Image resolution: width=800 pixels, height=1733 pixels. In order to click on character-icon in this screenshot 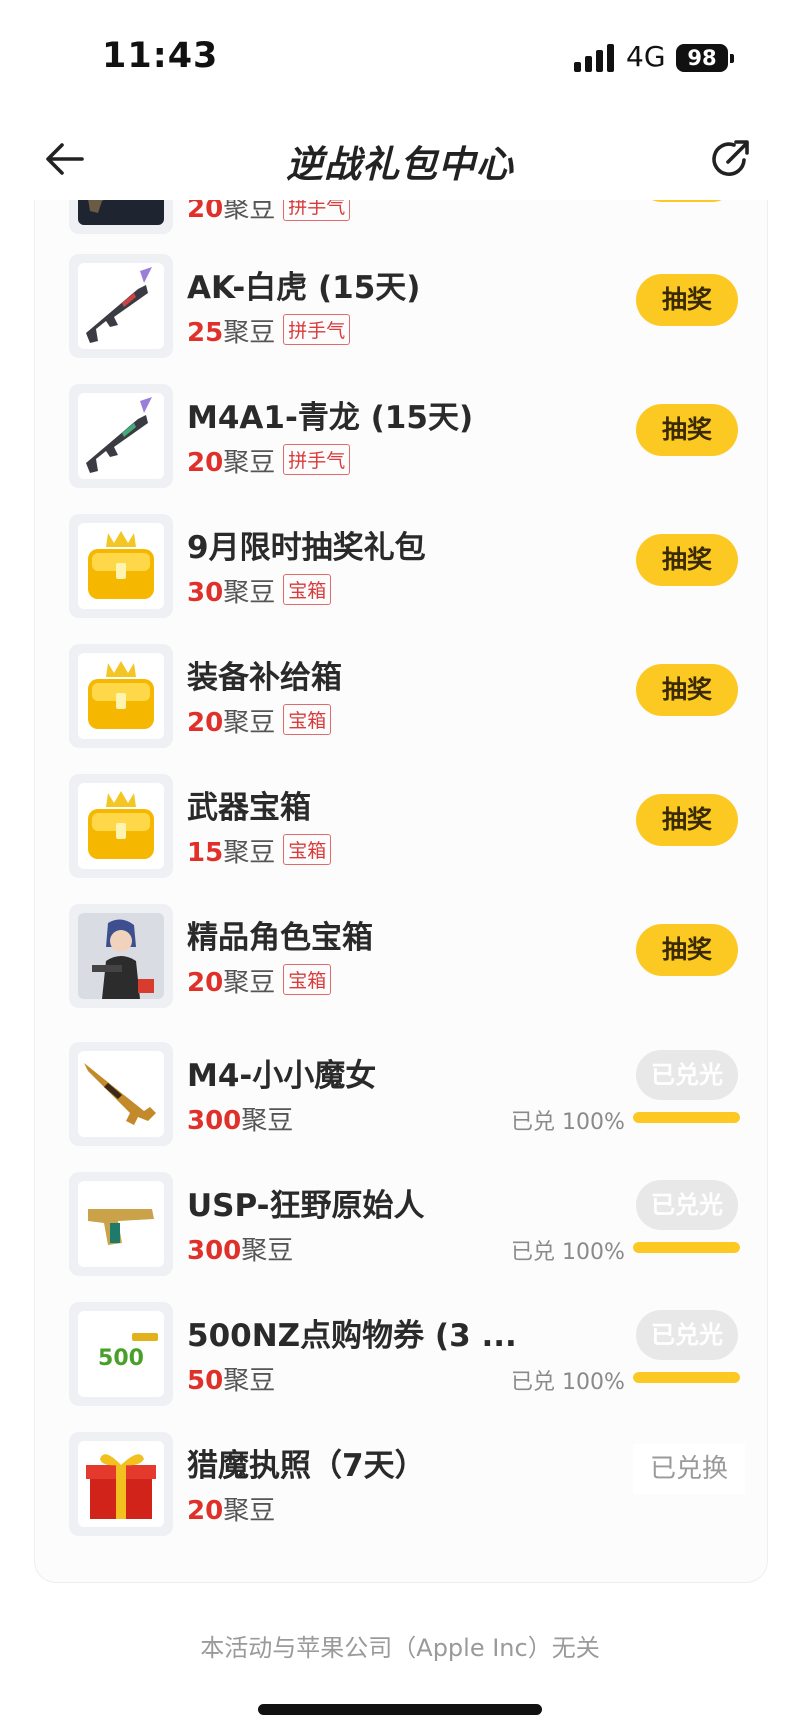, I will do `click(121, 956)`.